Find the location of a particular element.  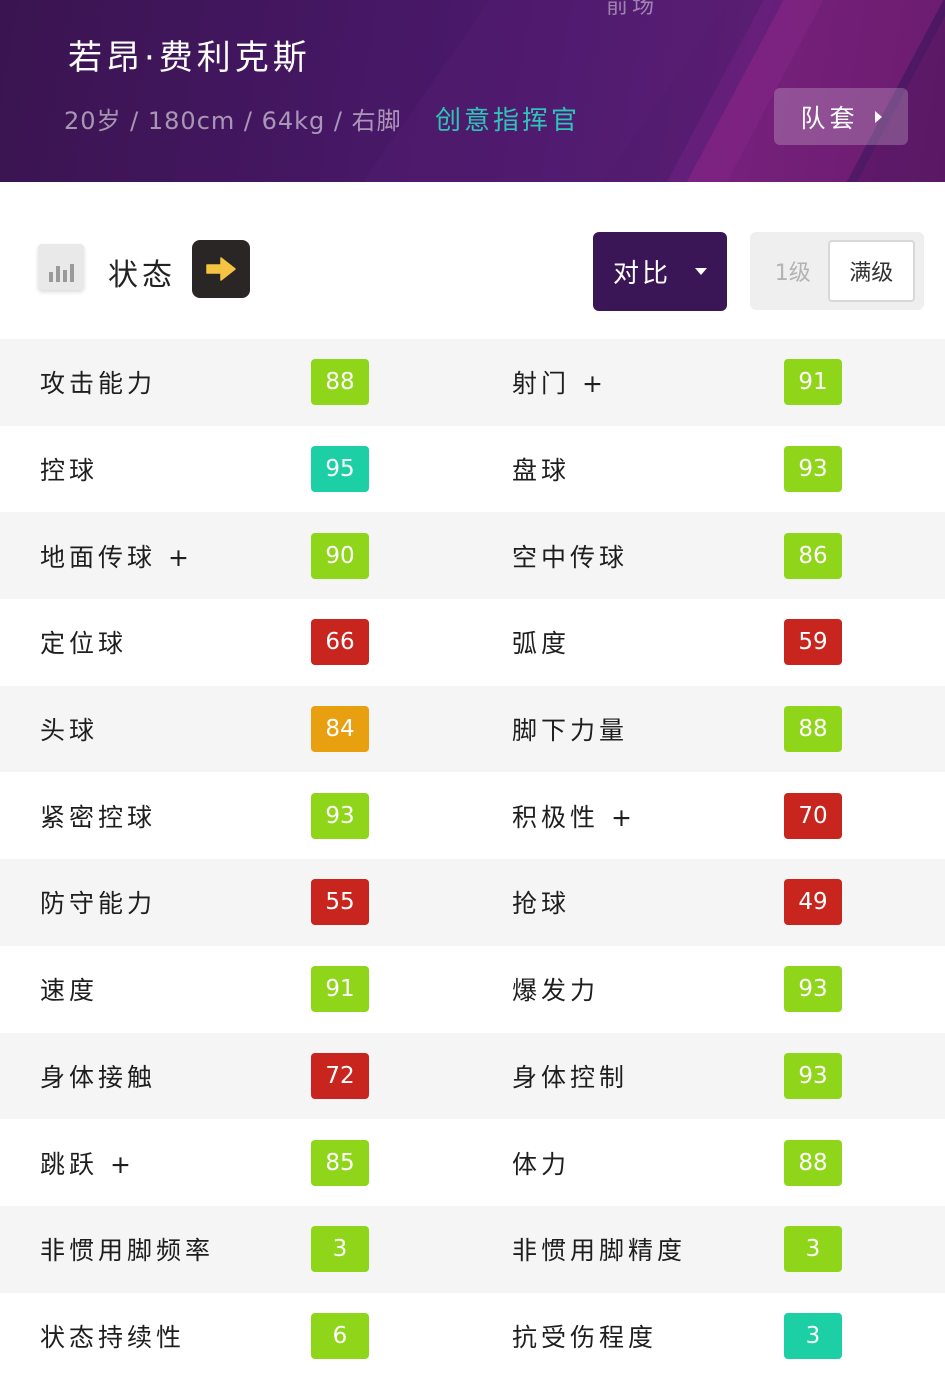

stat-label: 爆发力 is located at coordinates (556, 991).